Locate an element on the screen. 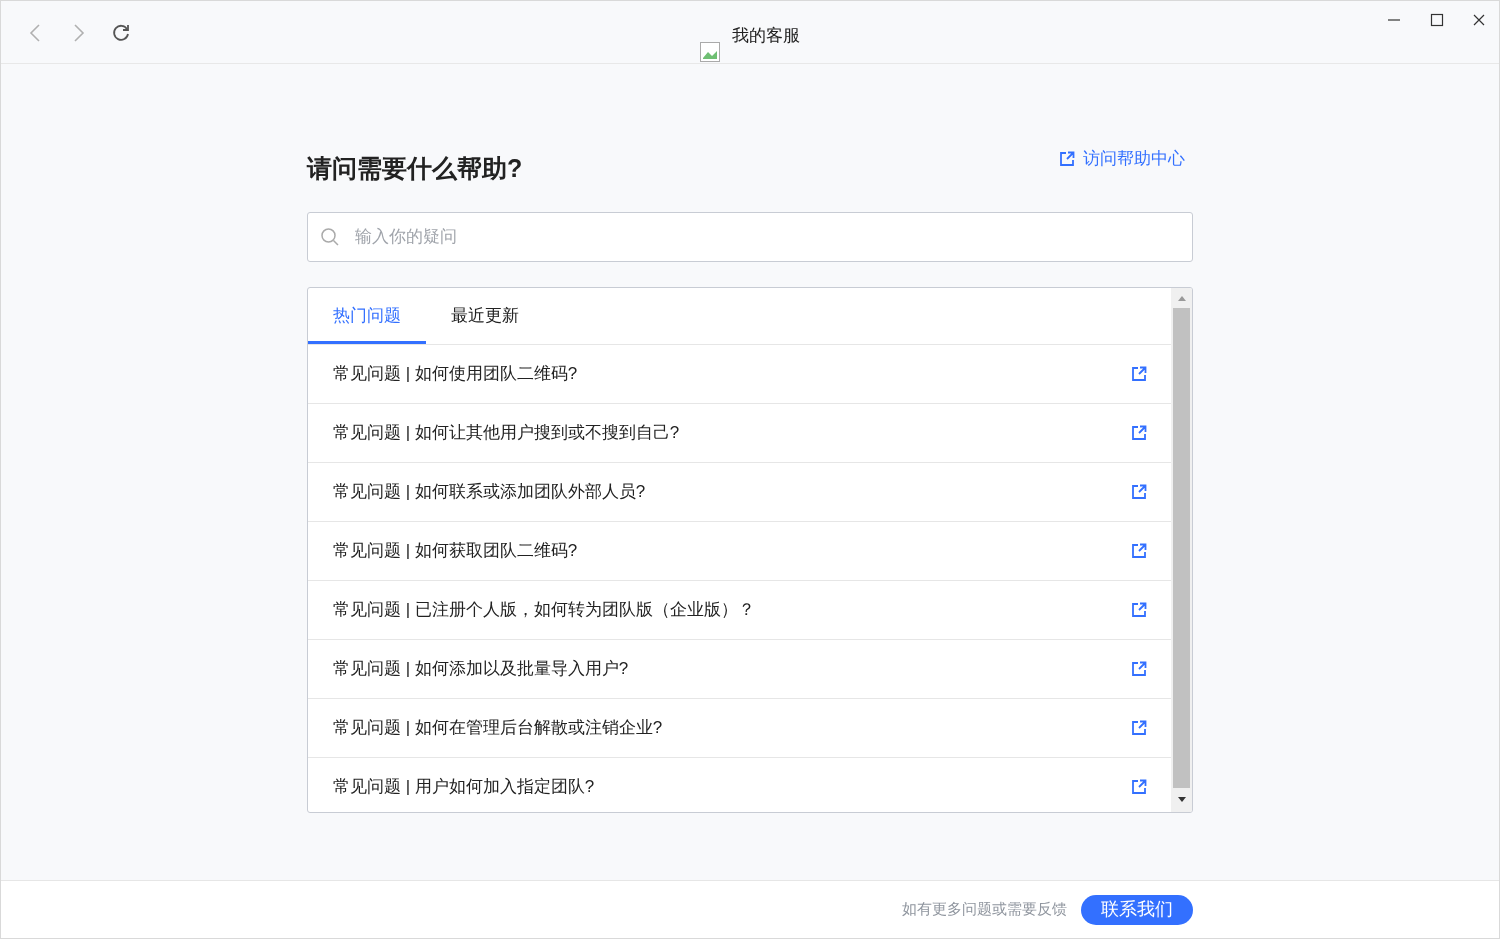  scrollbar-thumb is located at coordinates (1181, 547).